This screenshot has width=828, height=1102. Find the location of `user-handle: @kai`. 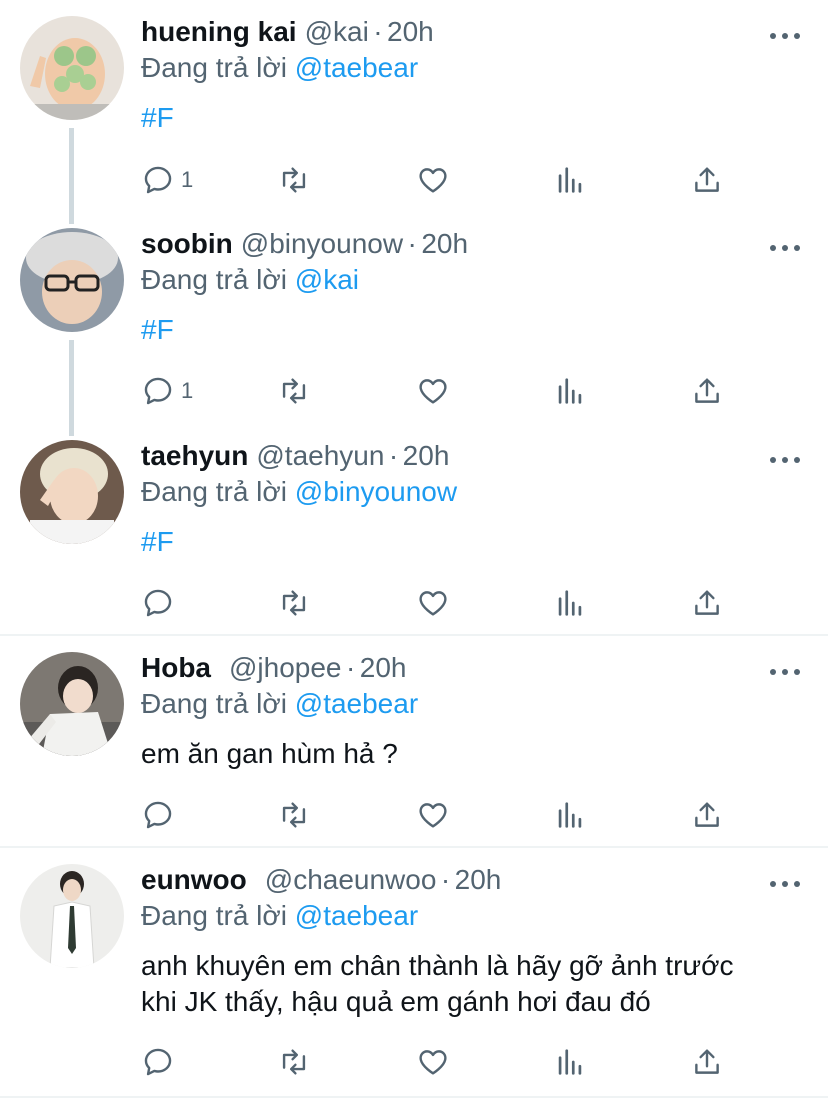

user-handle: @kai is located at coordinates (337, 31).